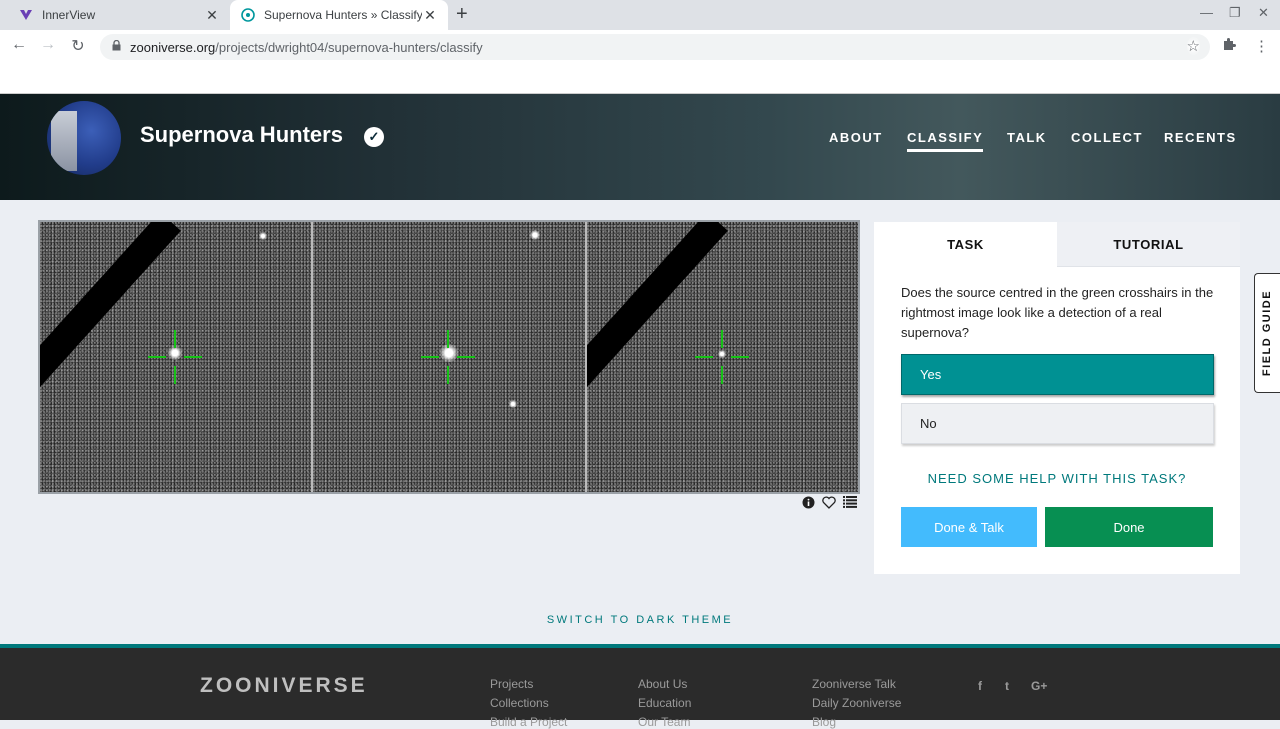 Image resolution: width=1280 pixels, height=729 pixels. What do you see at coordinates (1007, 686) in the screenshot?
I see `twitter-icon: t` at bounding box center [1007, 686].